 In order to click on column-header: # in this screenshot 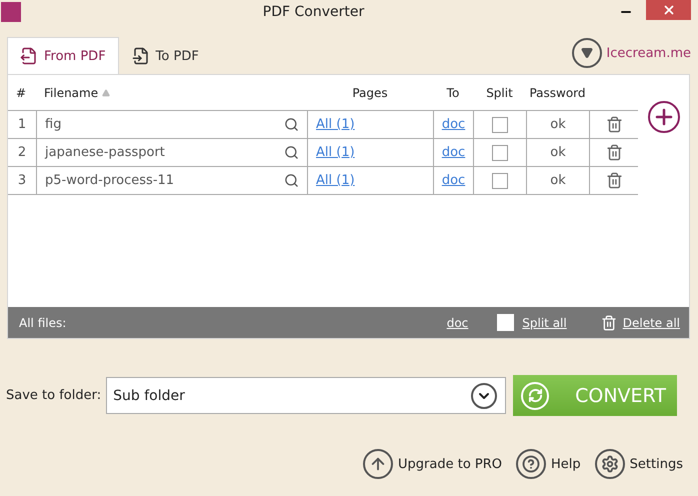, I will do `click(22, 93)`.